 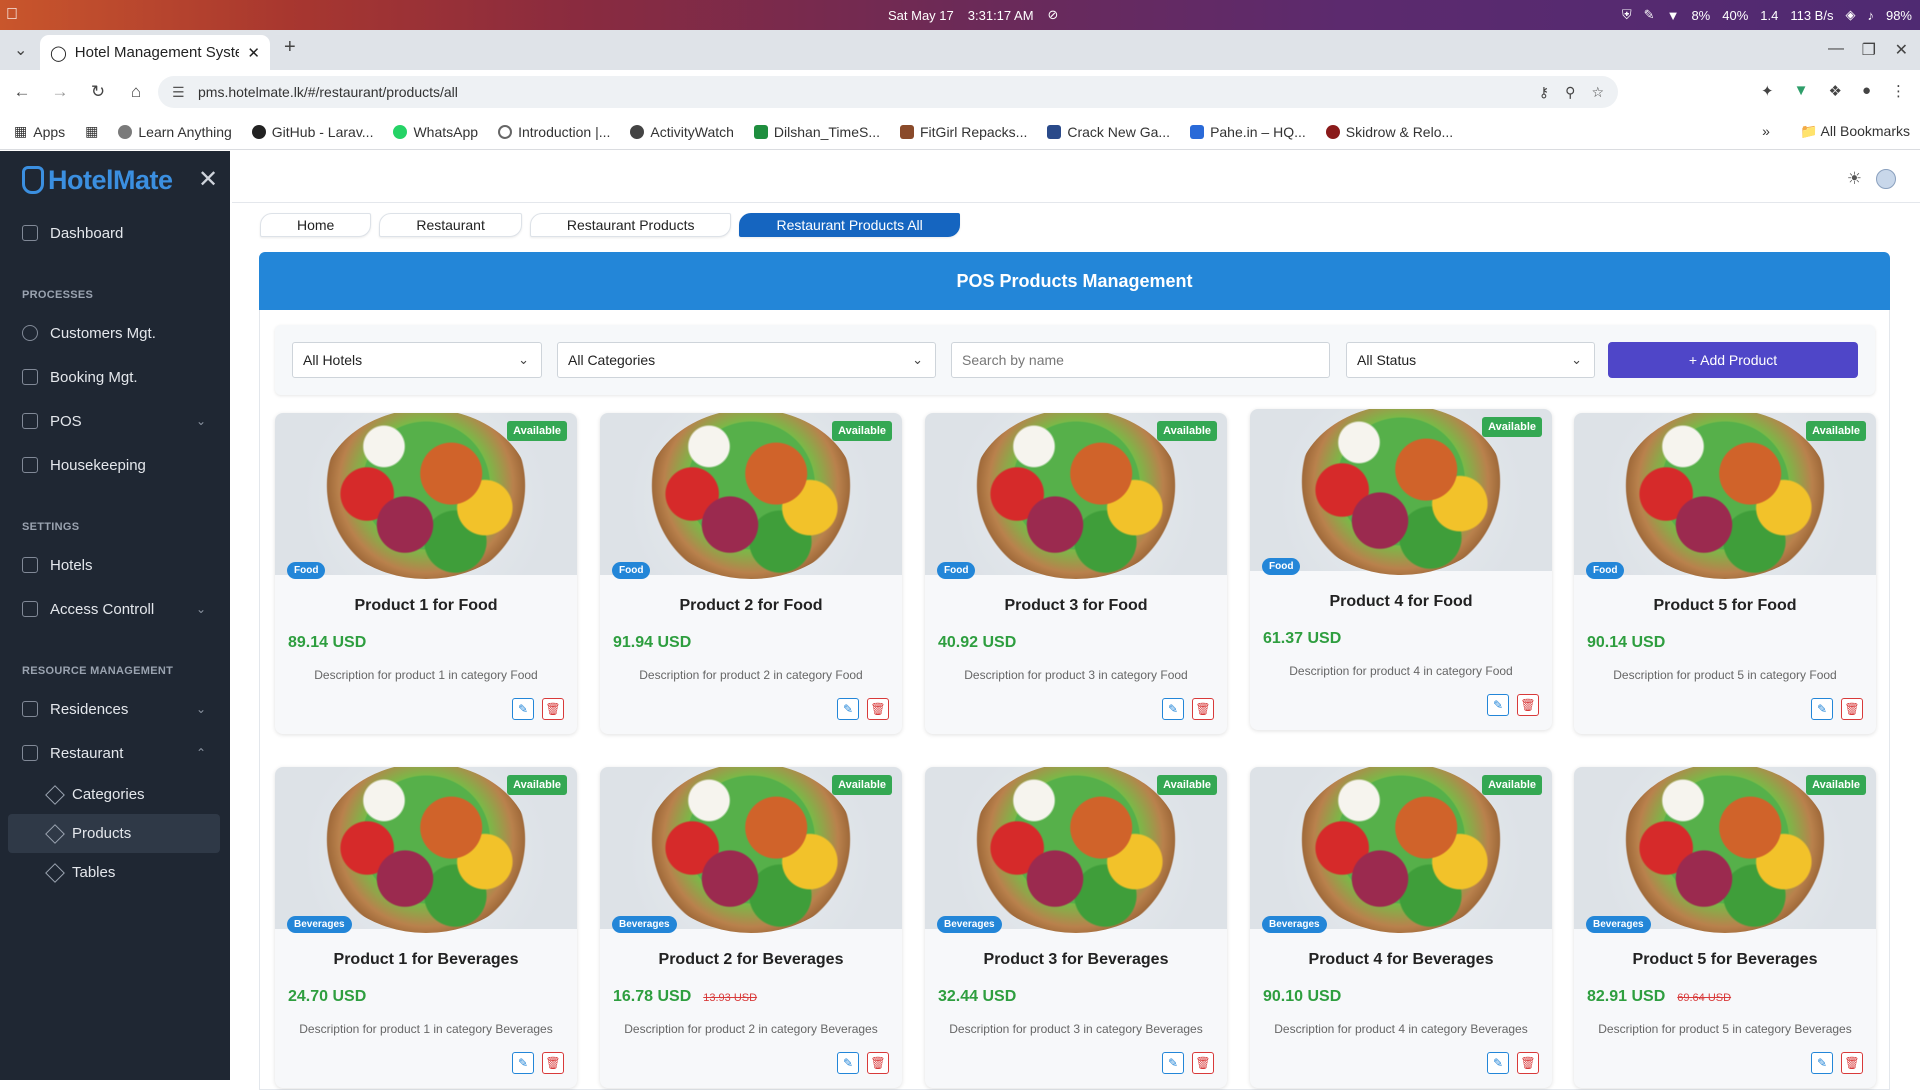 I want to click on new-tab-icon: +, so click(x=290, y=47).